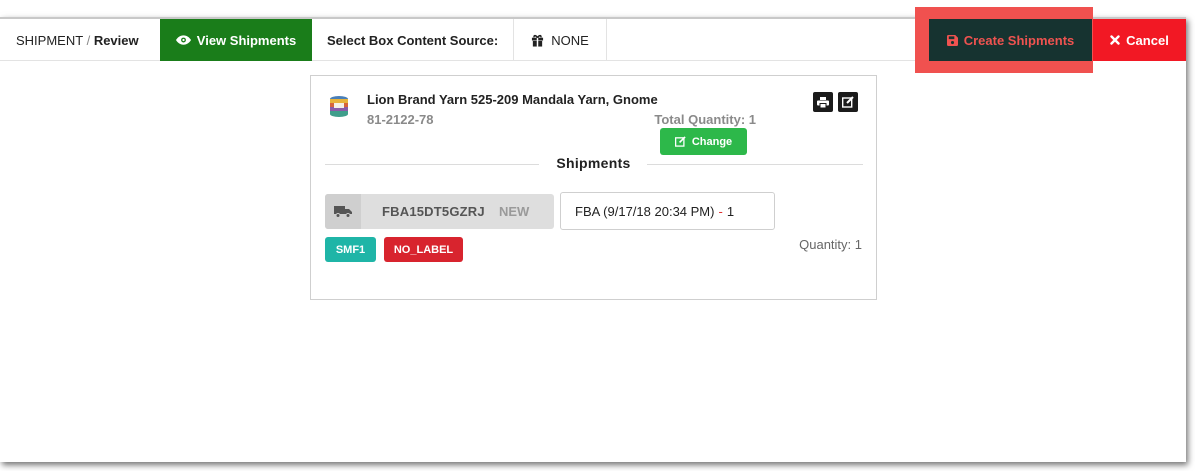  What do you see at coordinates (246, 40) in the screenshot?
I see `view-shipments-label: View Shipments` at bounding box center [246, 40].